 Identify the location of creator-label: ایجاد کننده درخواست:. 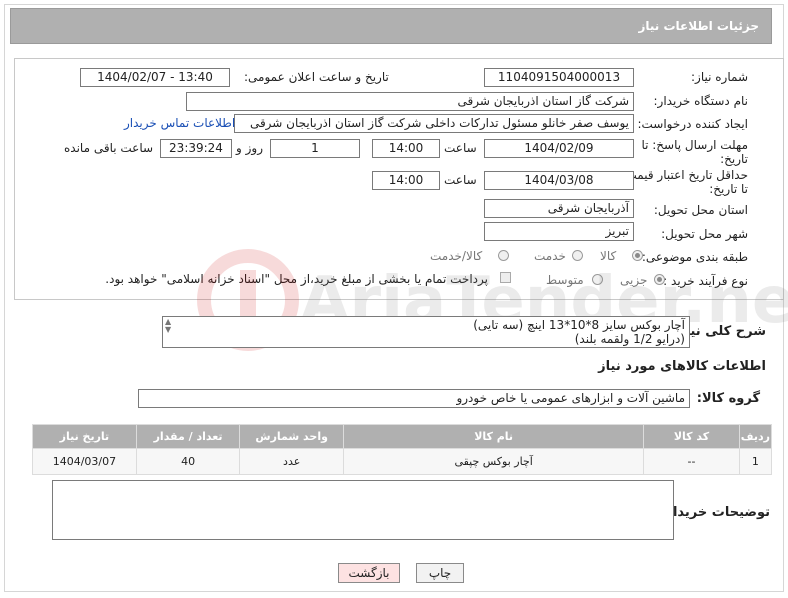
(692, 124).